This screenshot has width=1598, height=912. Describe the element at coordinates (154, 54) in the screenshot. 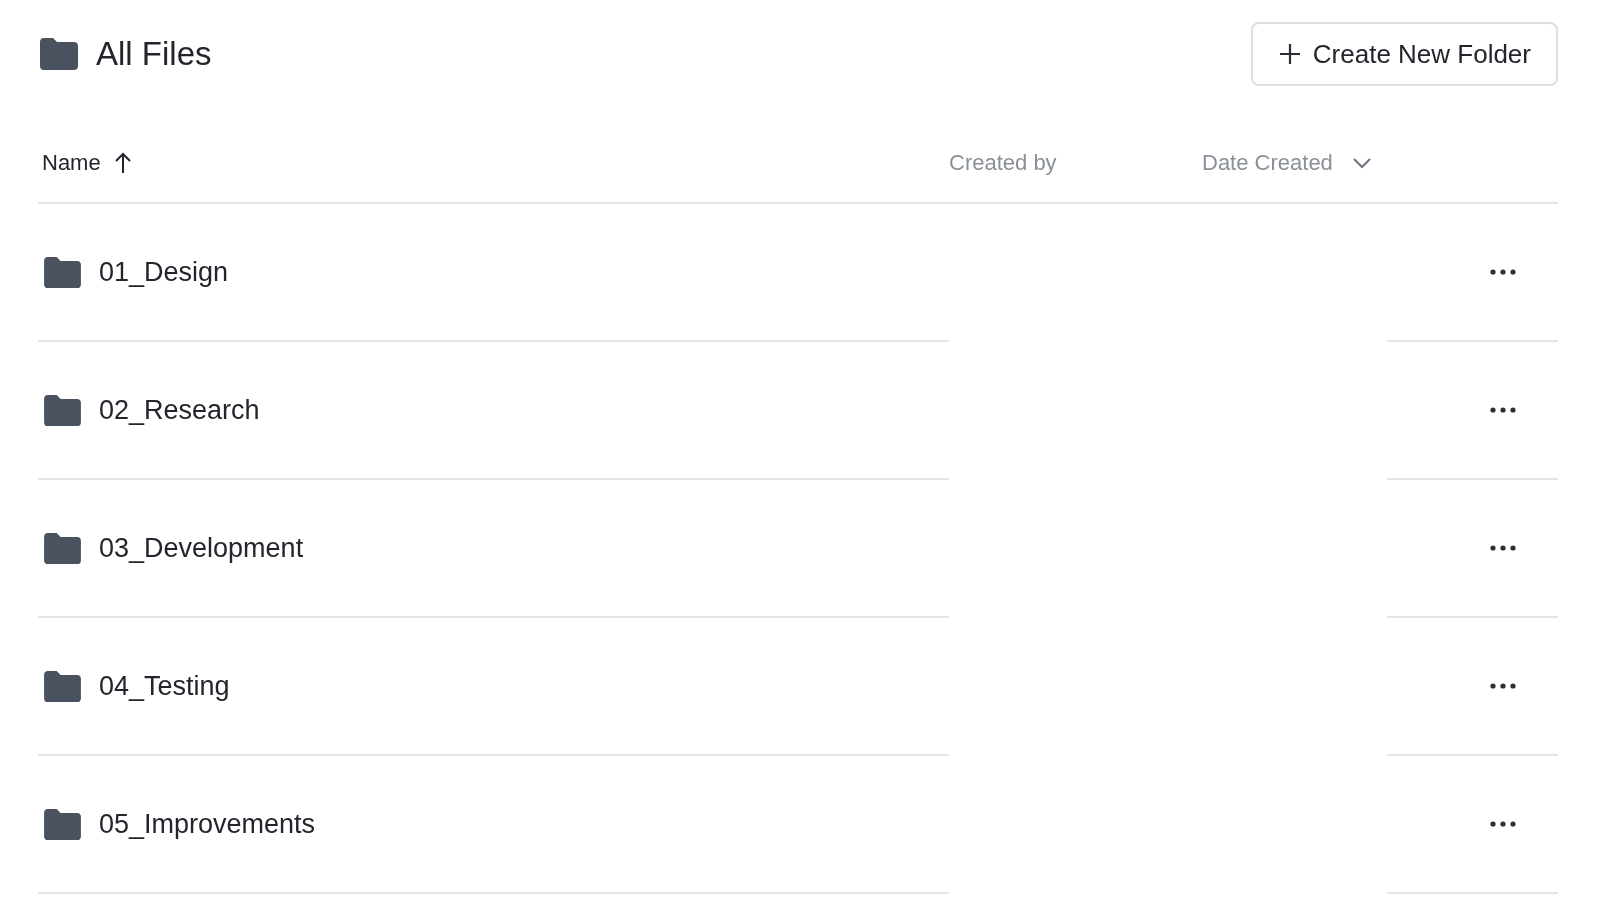

I see `page-title: All Files` at that location.